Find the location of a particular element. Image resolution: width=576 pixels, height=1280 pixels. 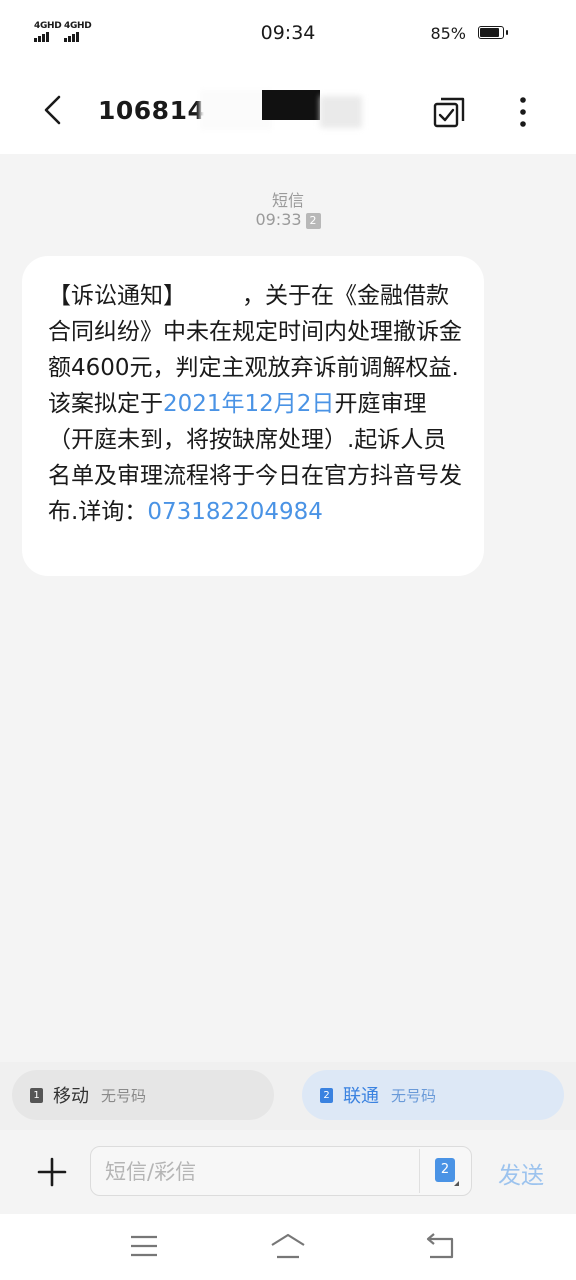

message-time: 09:33 is located at coordinates (278, 219).